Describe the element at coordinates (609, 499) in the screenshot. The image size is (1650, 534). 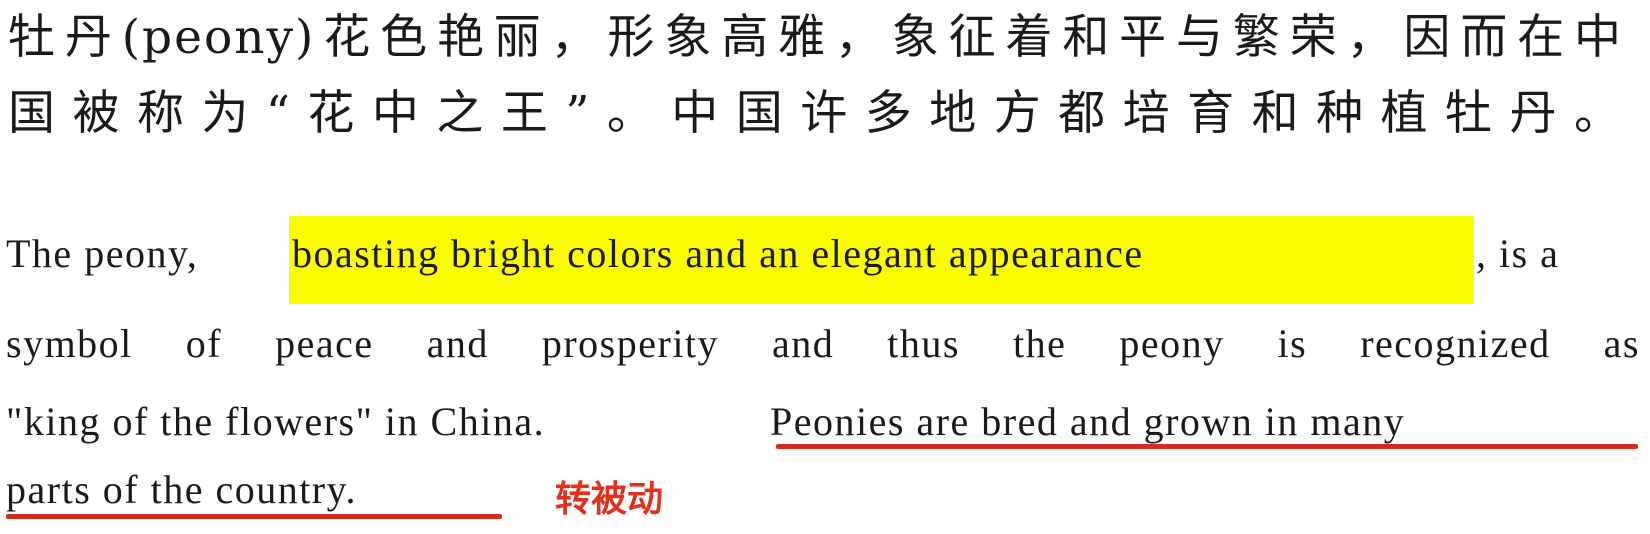
I see `annotation-label: 转被动` at that location.